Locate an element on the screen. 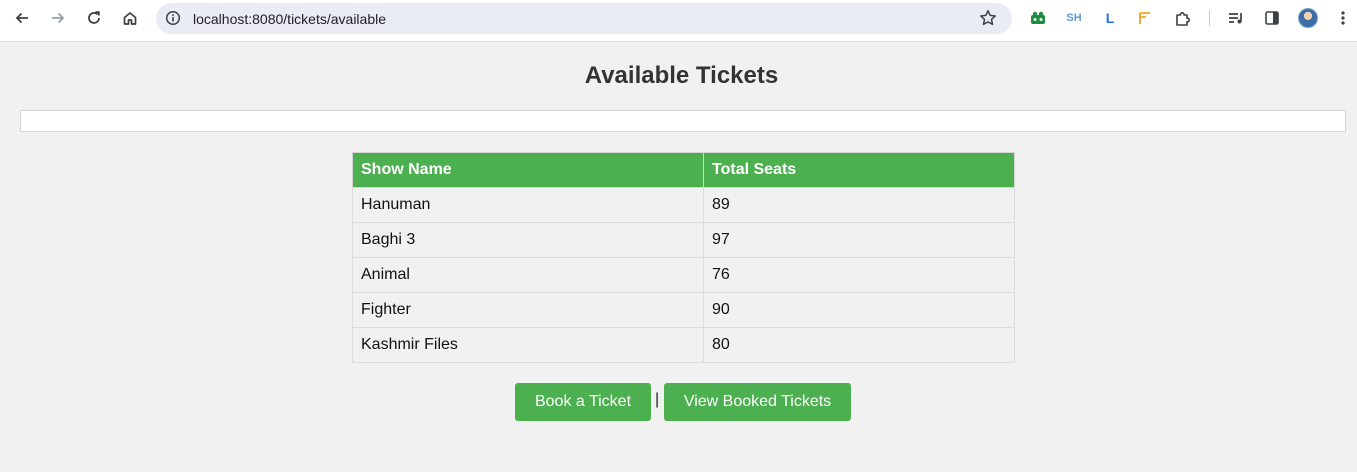  toolbar-divider is located at coordinates (1209, 18).